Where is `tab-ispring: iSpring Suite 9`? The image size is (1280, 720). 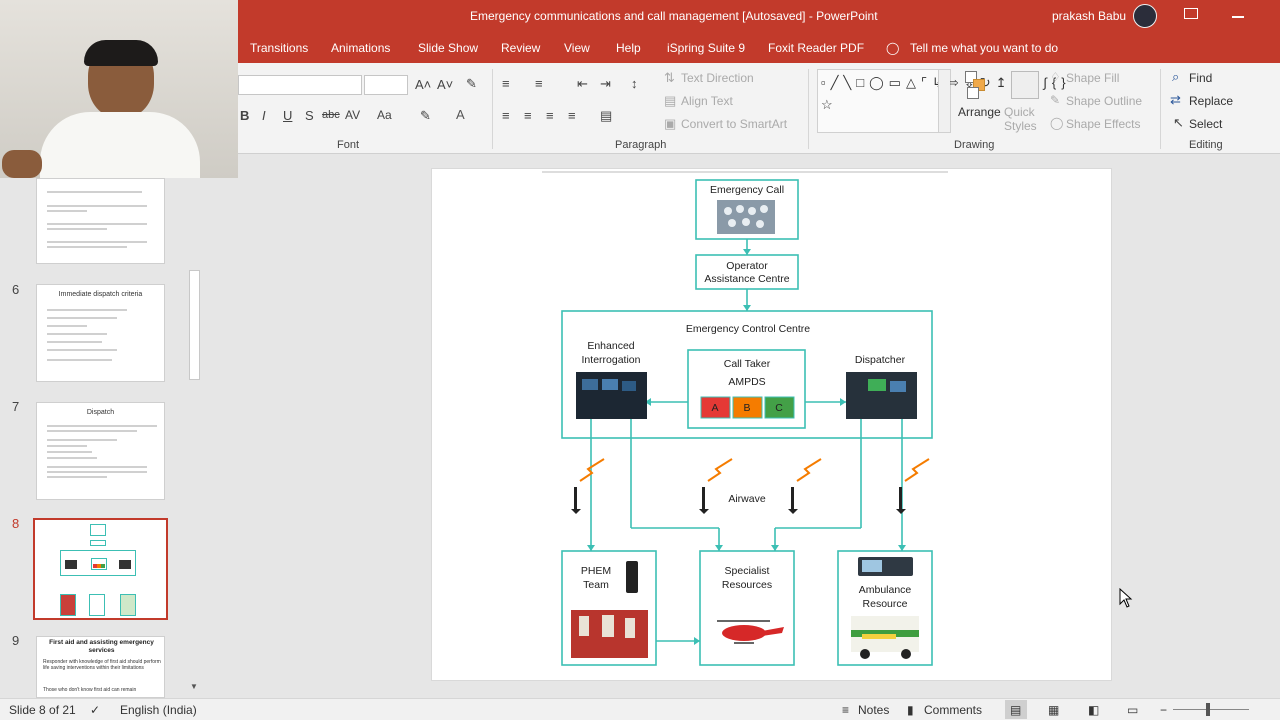
tab-ispring: iSpring Suite 9 is located at coordinates (706, 48).